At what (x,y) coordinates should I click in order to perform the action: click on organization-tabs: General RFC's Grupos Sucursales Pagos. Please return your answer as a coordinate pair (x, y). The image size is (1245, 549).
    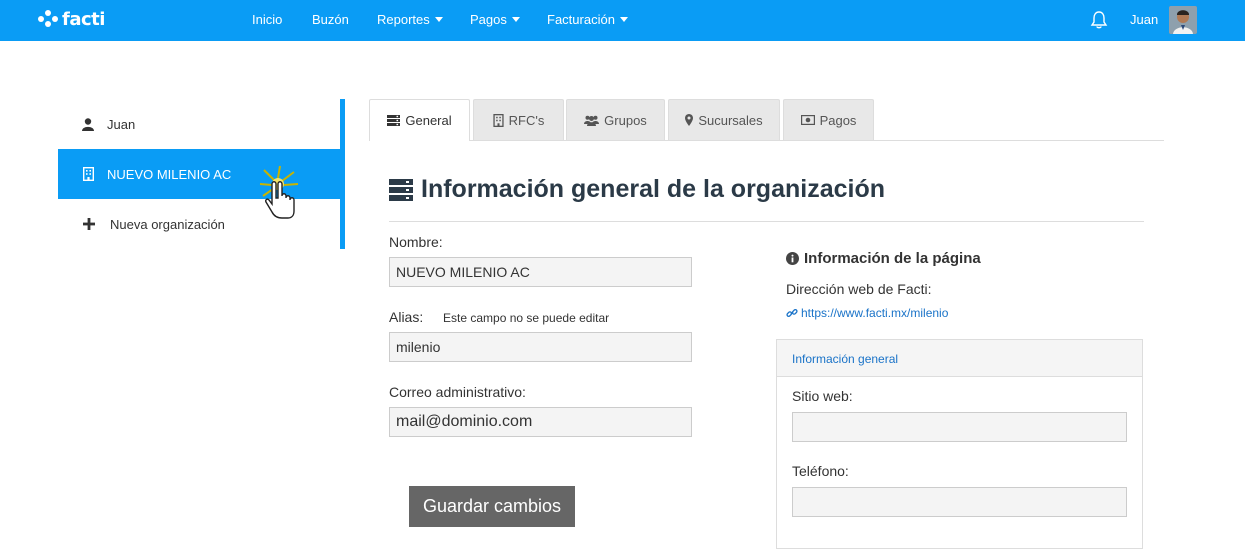
    Looking at the image, I should click on (766, 120).